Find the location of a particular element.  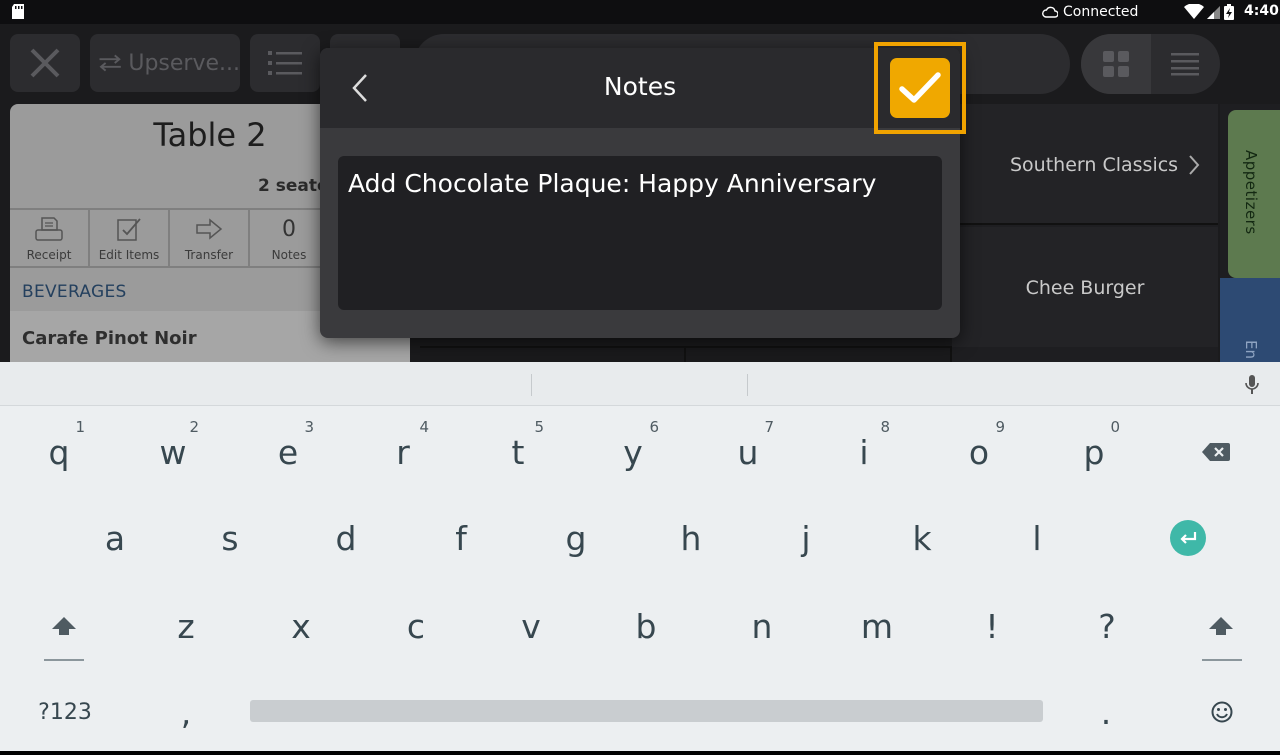

receipt-label: Receipt is located at coordinates (49, 255).